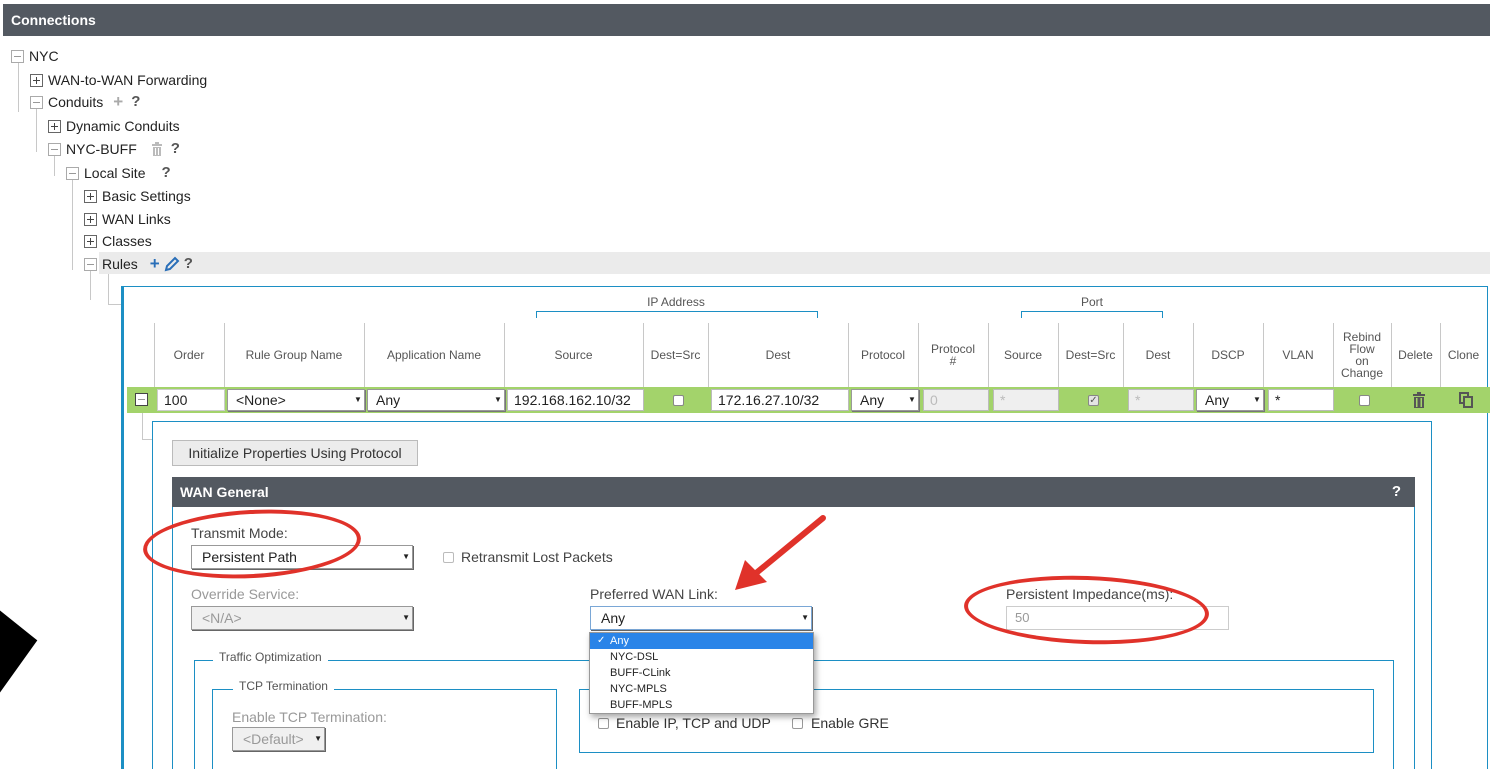  What do you see at coordinates (295, 453) in the screenshot?
I see `initialize-properties-button: Initialize Properties Using Protocol` at bounding box center [295, 453].